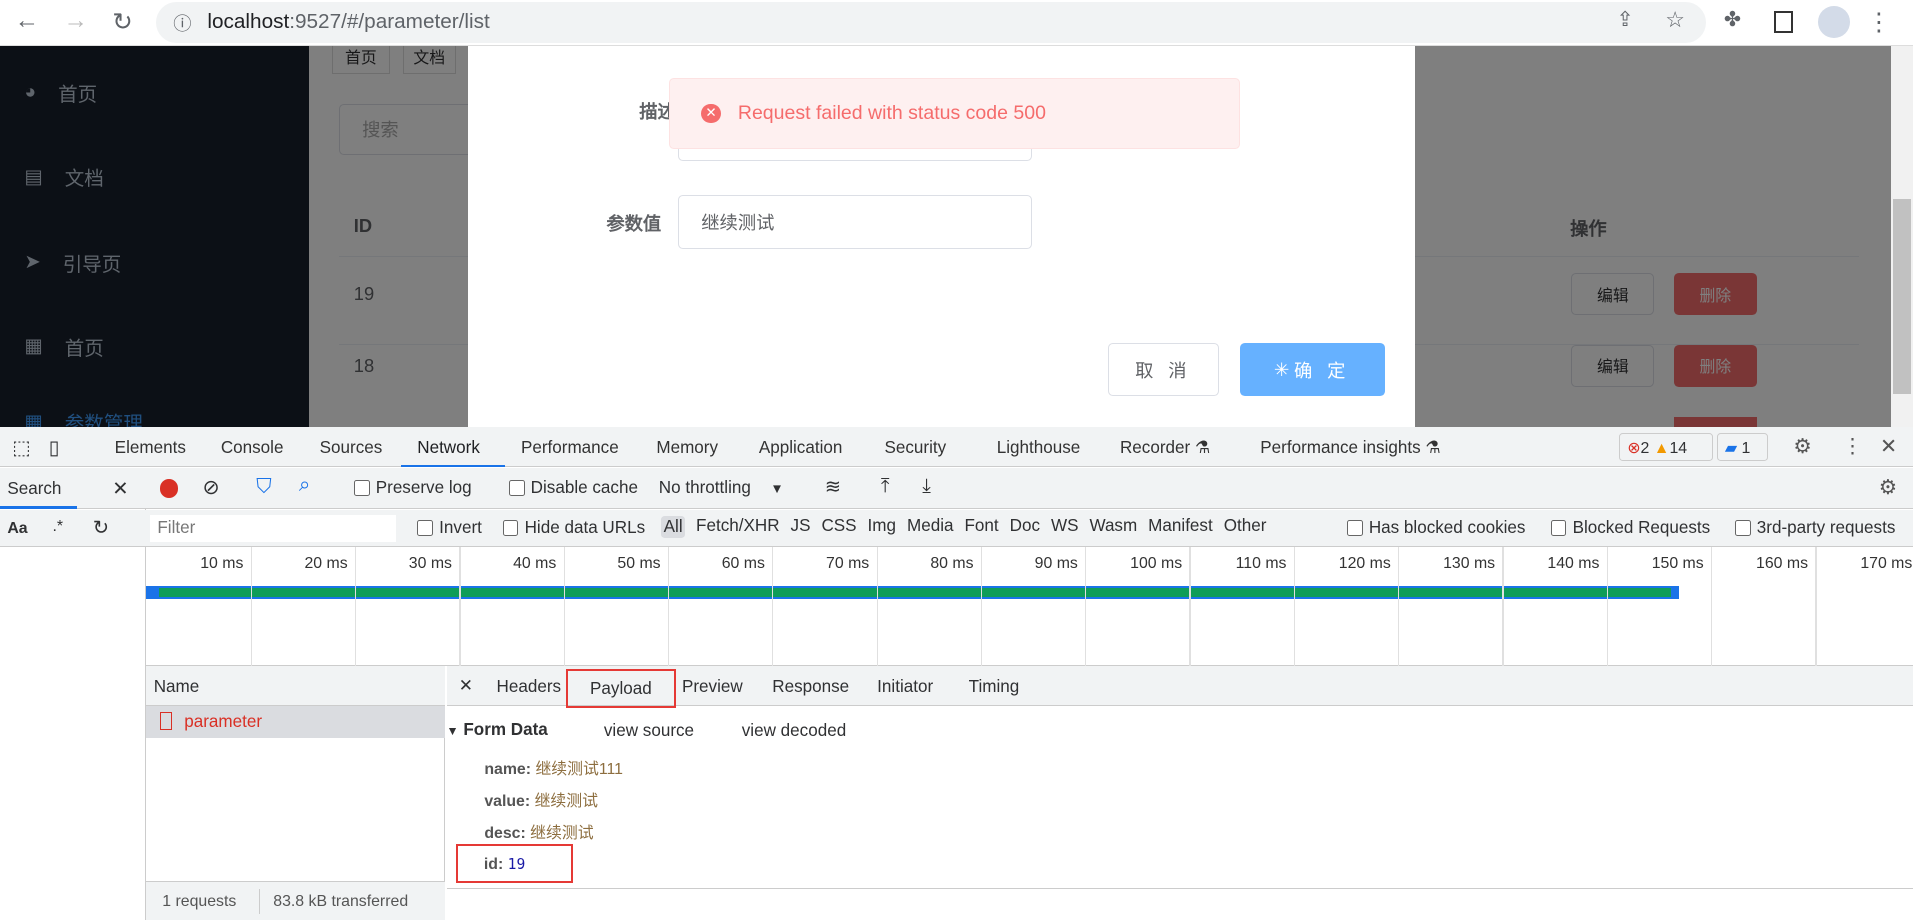  I want to click on third-party-checkbox: 3rd-party requests, so click(1814, 528).